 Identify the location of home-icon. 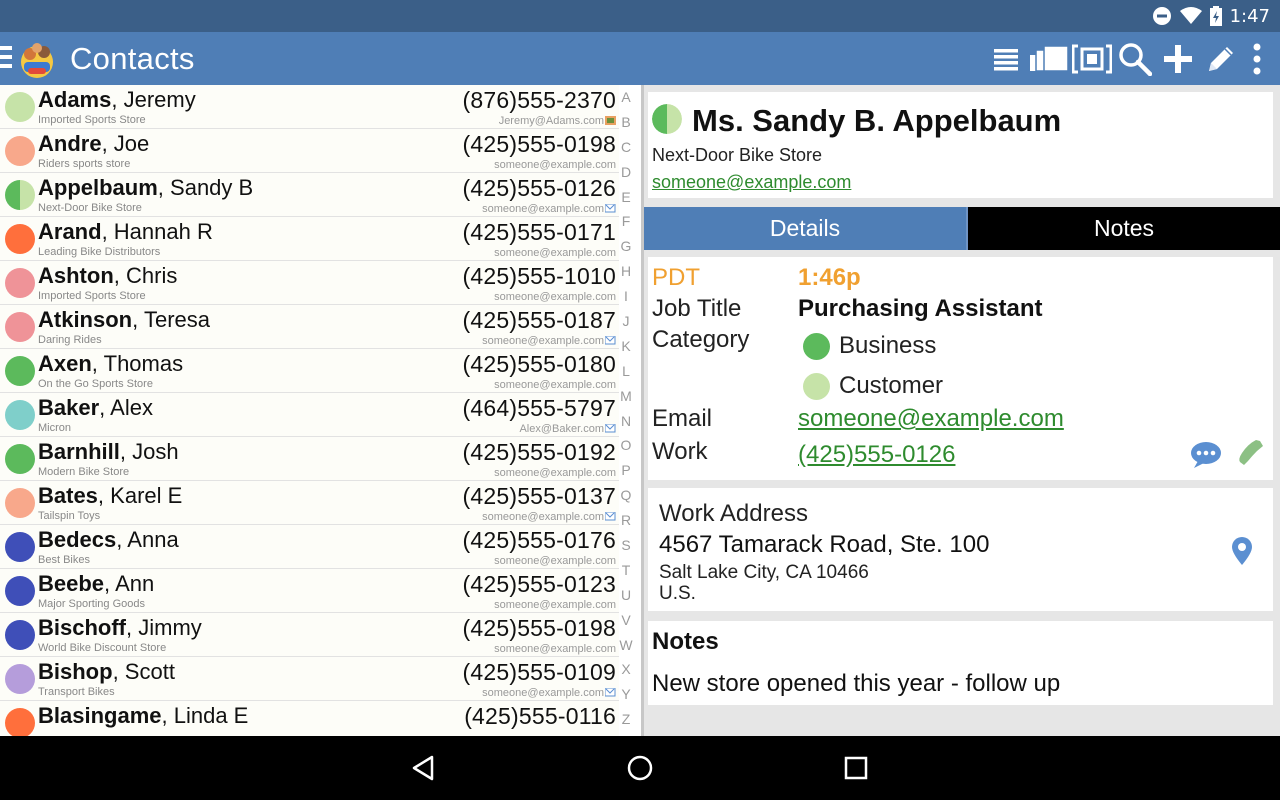
(640, 768).